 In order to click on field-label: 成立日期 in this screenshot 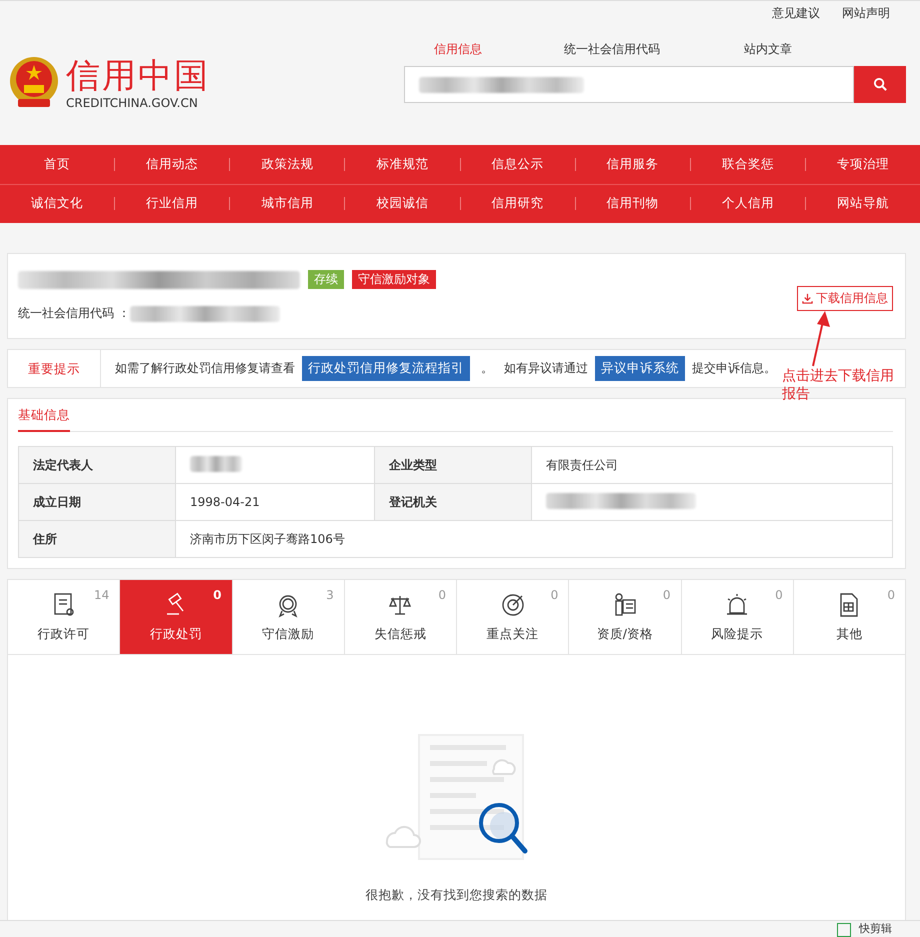, I will do `click(97, 502)`.